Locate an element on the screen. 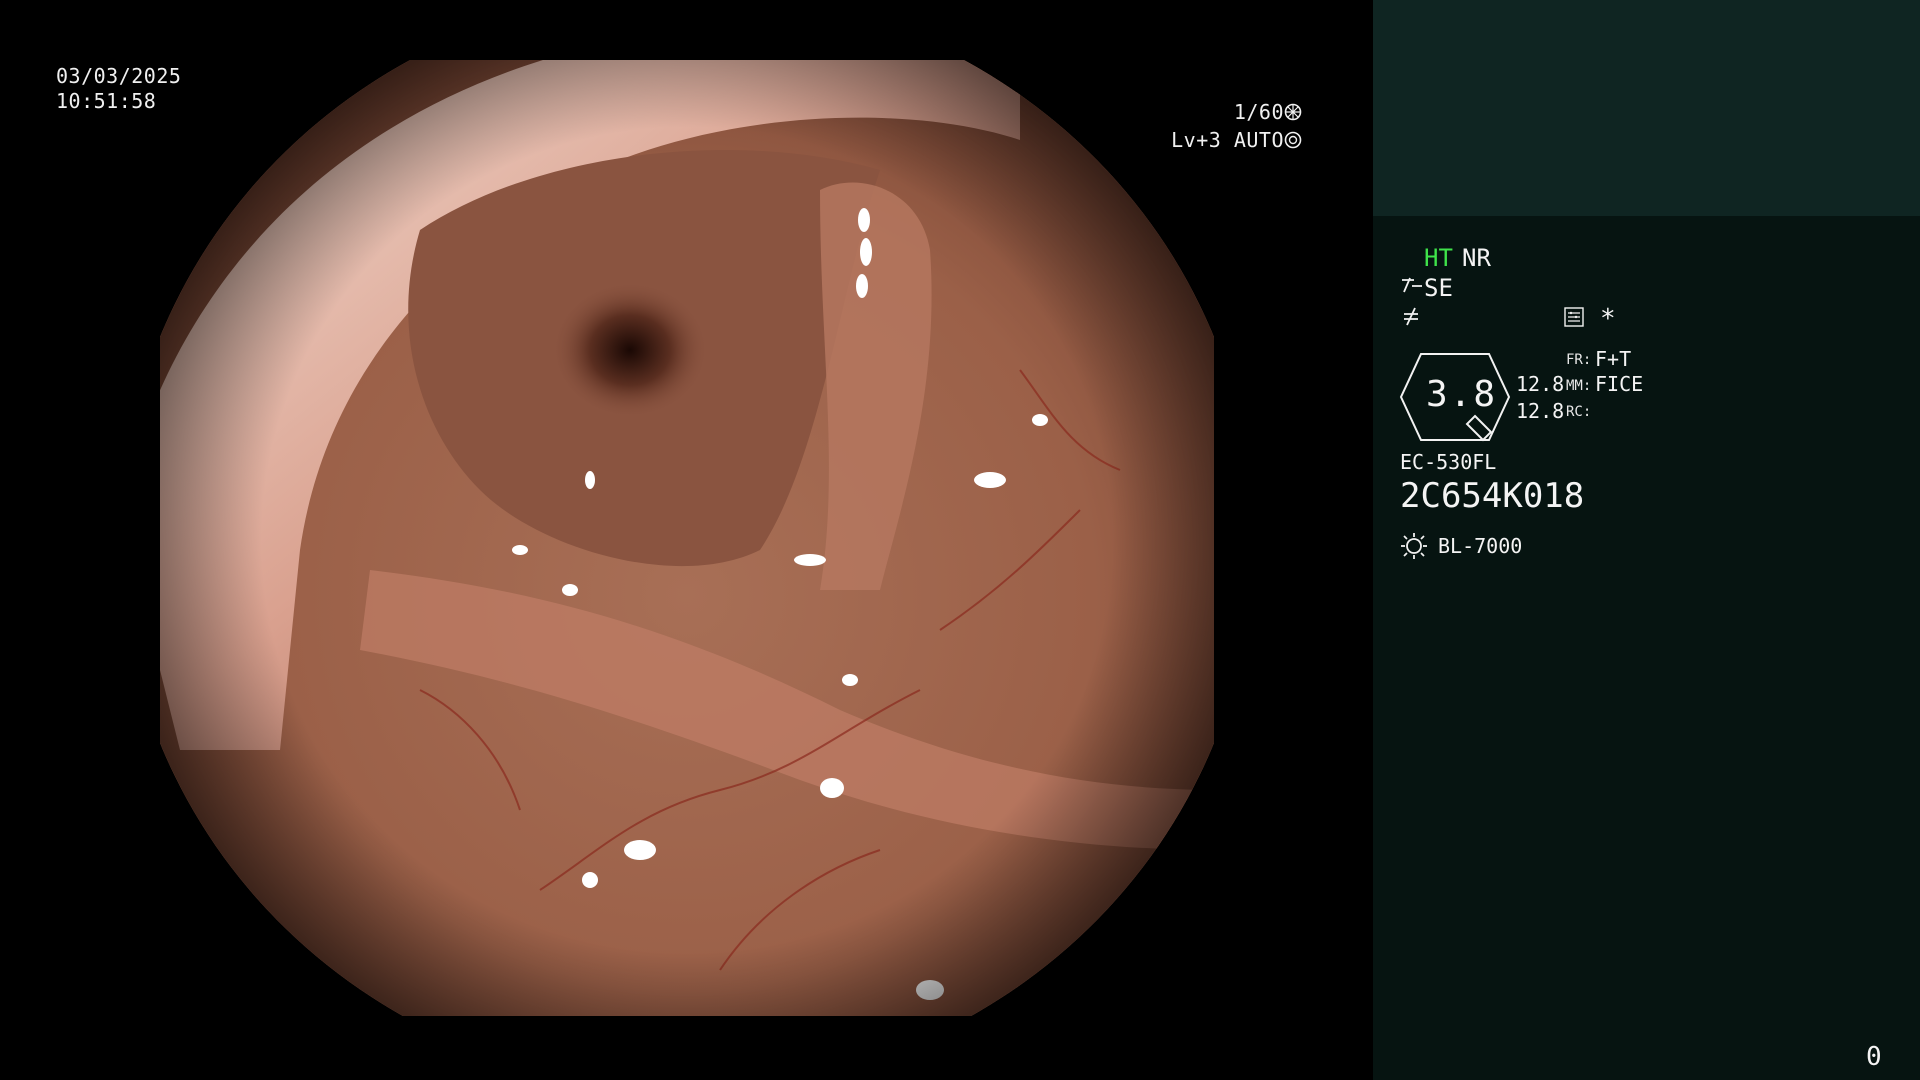 The width and height of the screenshot is (1920, 1080). time-readout: 10:51:58 is located at coordinates (106, 101).